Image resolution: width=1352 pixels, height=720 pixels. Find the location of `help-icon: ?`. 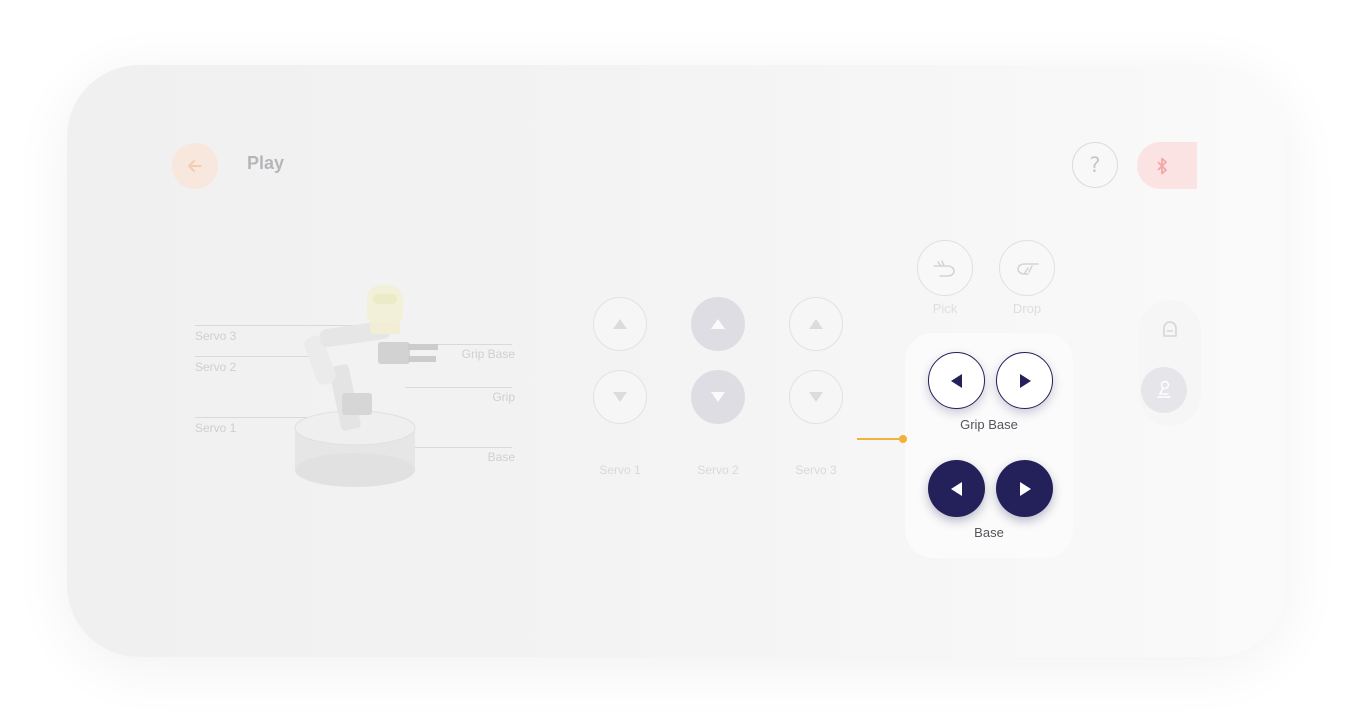

help-icon: ? is located at coordinates (1095, 165).